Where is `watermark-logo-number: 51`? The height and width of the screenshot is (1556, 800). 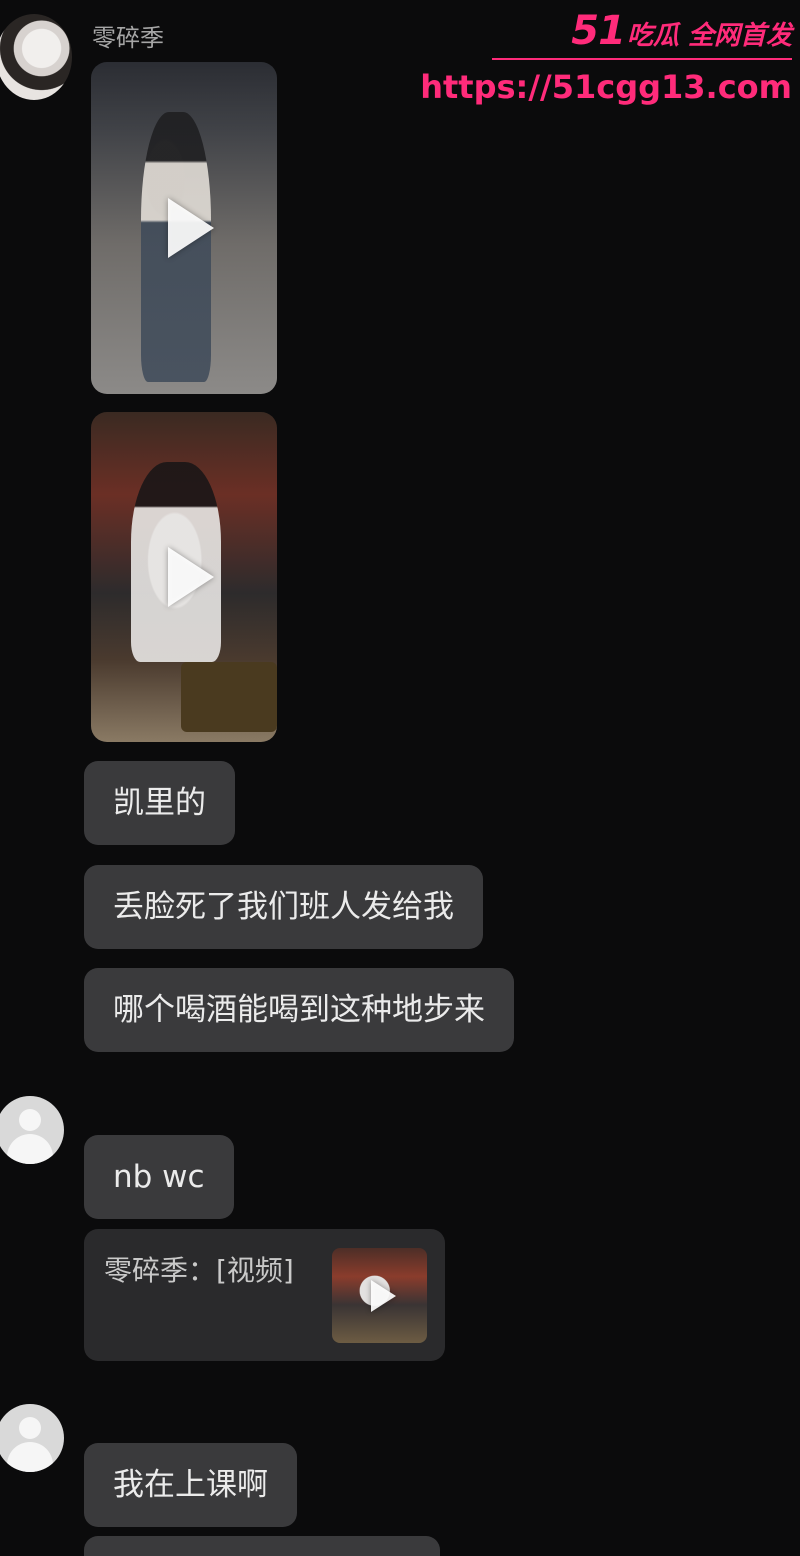
watermark-logo-number: 51 is located at coordinates (598, 31).